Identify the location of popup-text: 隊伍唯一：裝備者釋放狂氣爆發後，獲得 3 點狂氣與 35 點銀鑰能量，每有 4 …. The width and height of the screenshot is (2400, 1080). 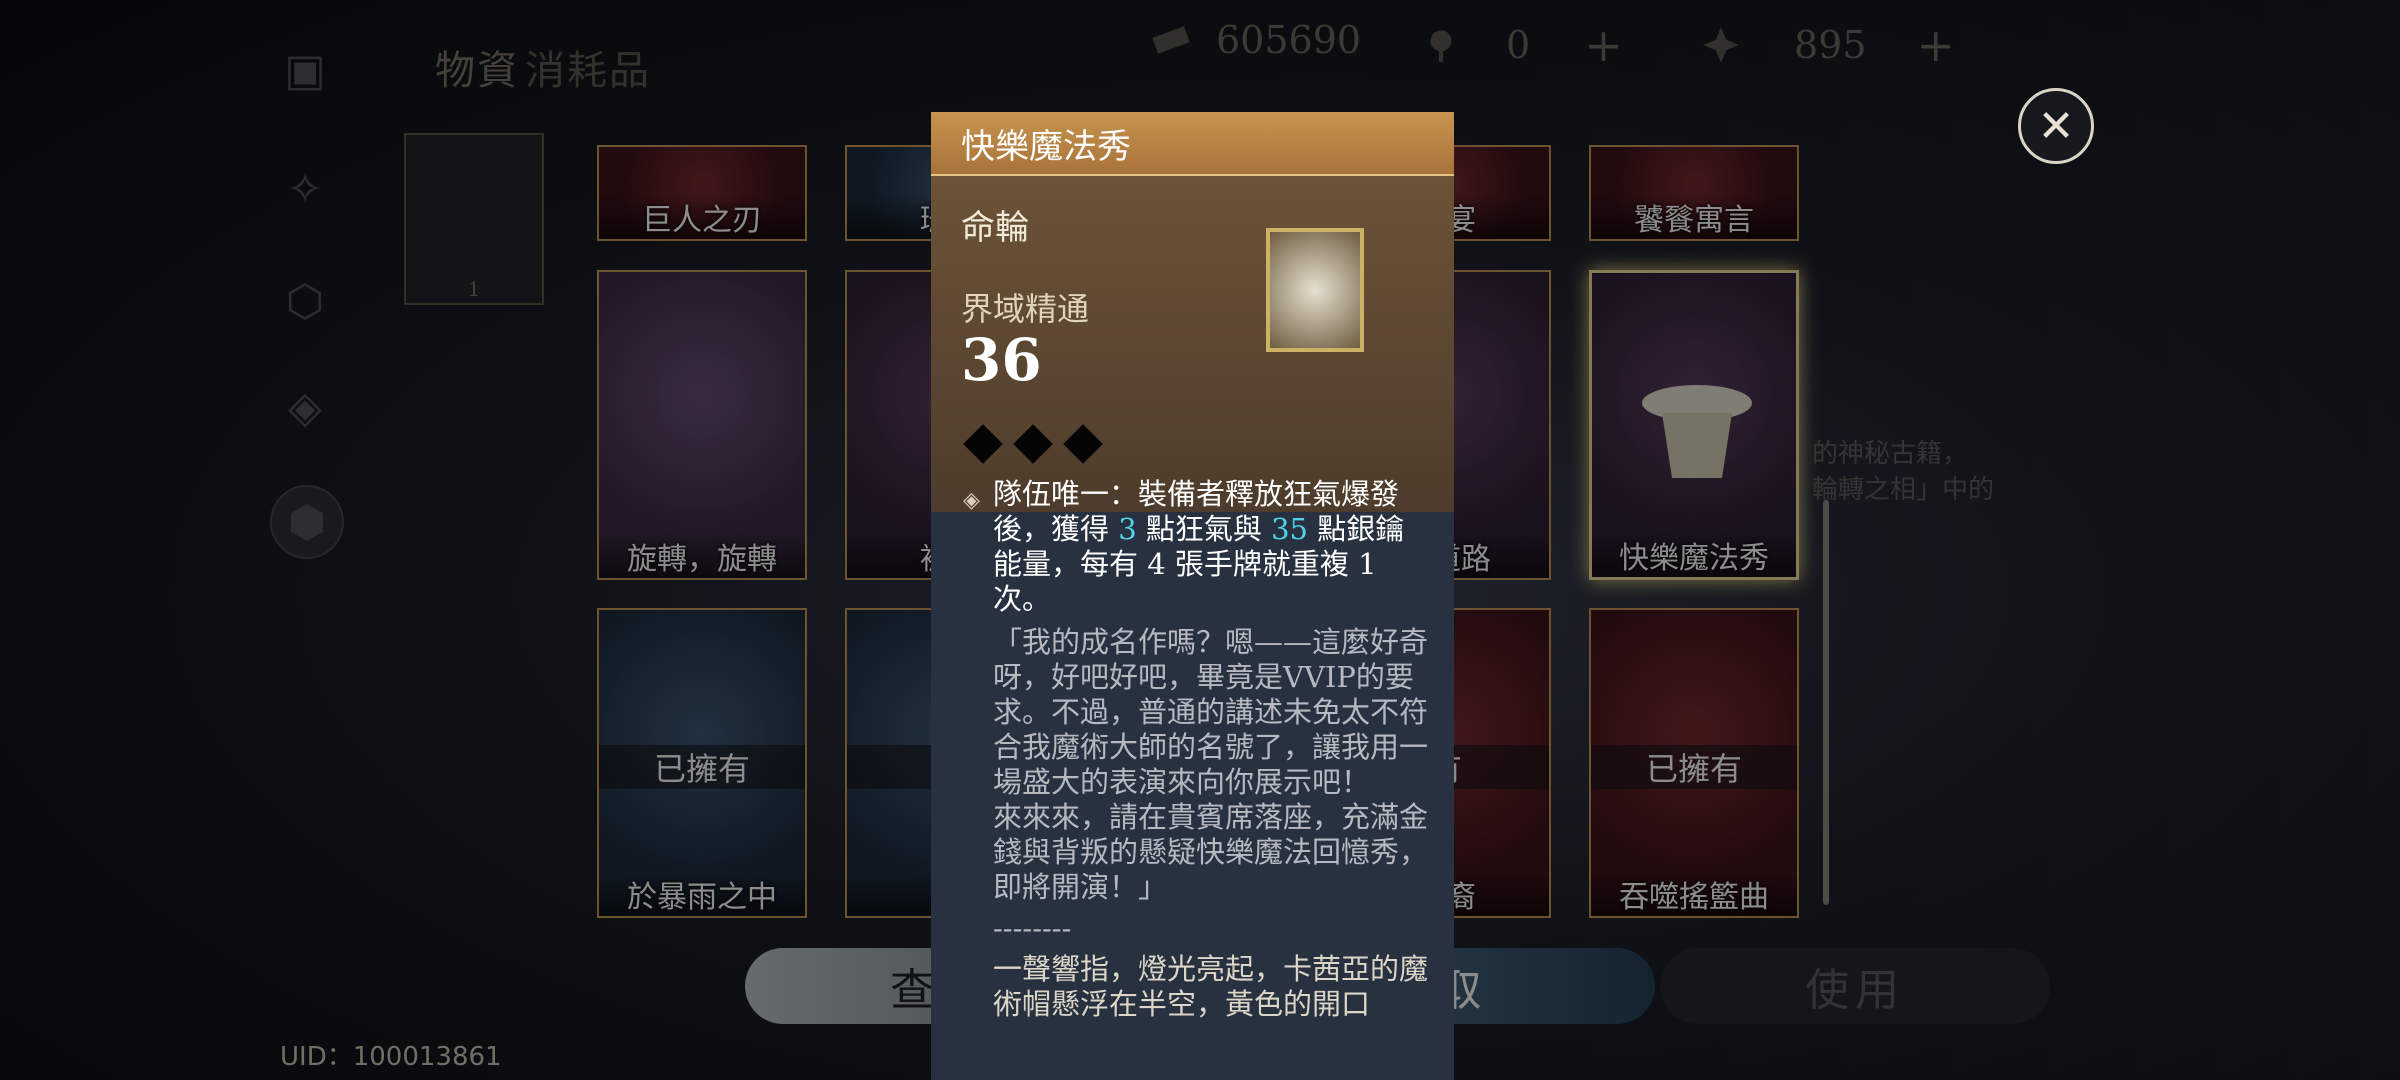
(1213, 749).